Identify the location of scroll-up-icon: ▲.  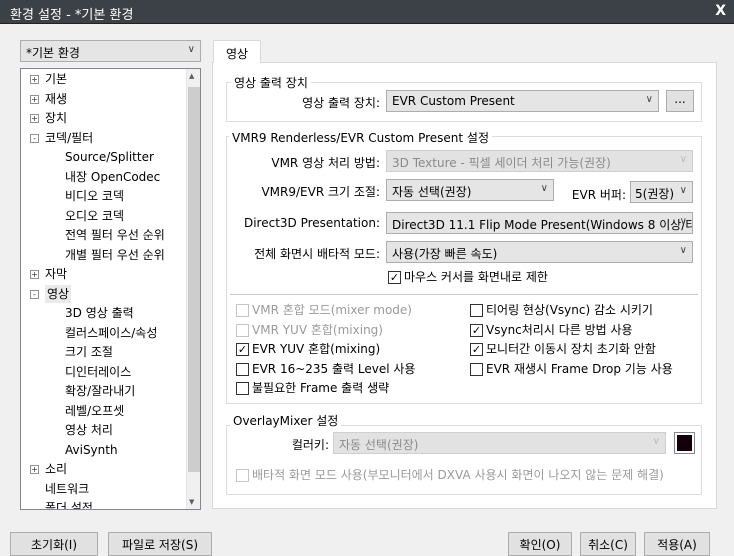
(191, 76).